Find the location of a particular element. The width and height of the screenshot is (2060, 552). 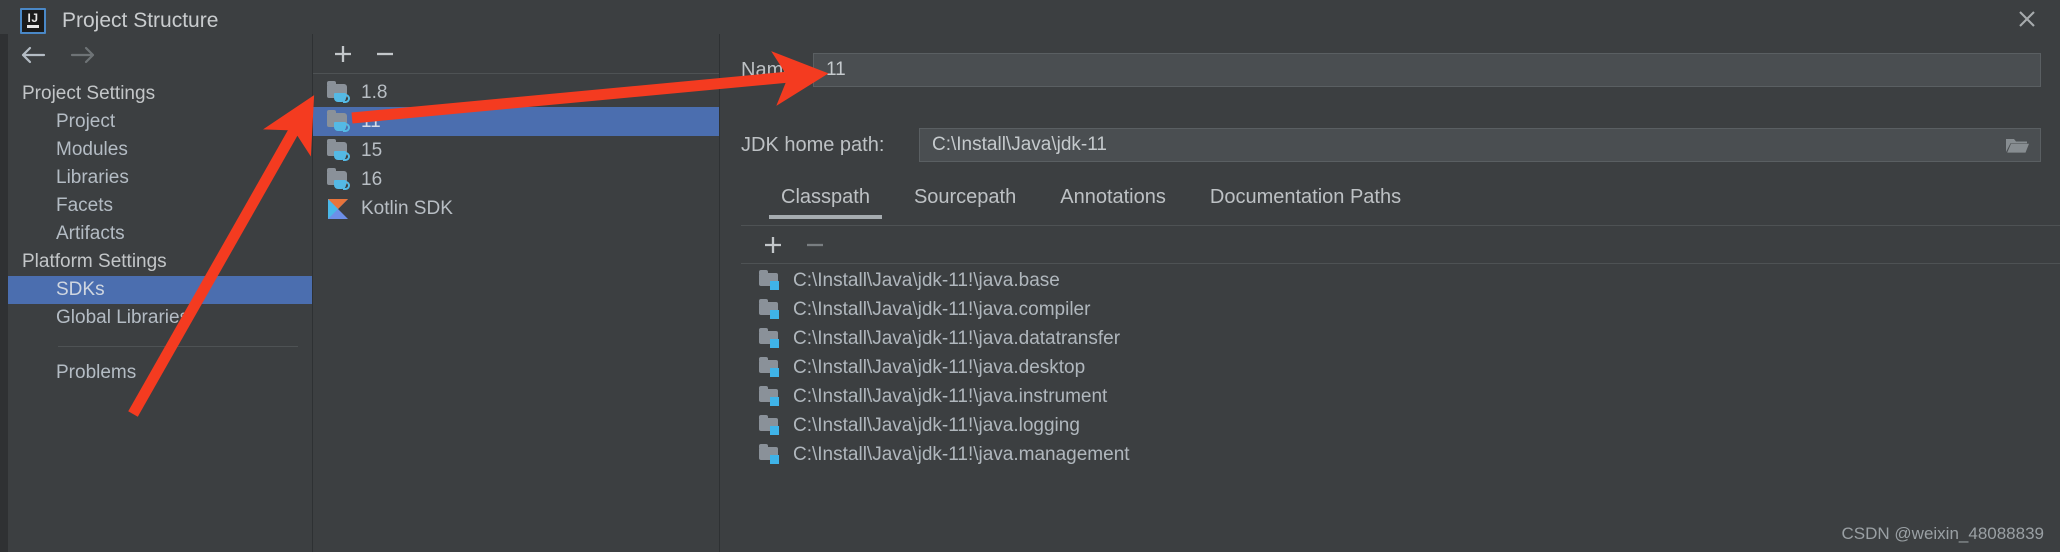

intellij-logo-icon: IJ is located at coordinates (33, 21).